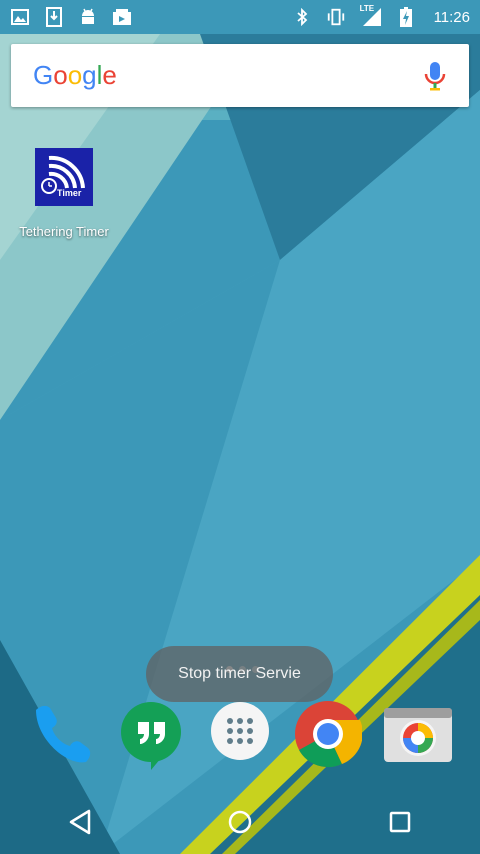  Describe the element at coordinates (406, 17) in the screenshot. I see `battery-charging-icon` at that location.